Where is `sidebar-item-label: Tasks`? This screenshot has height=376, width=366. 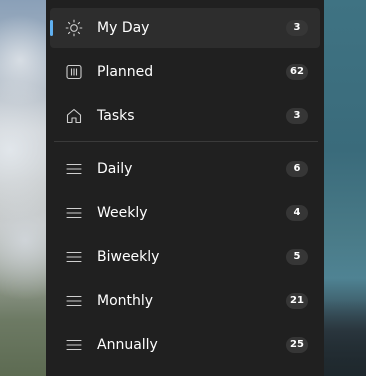
sidebar-item-label: Tasks is located at coordinates (116, 116).